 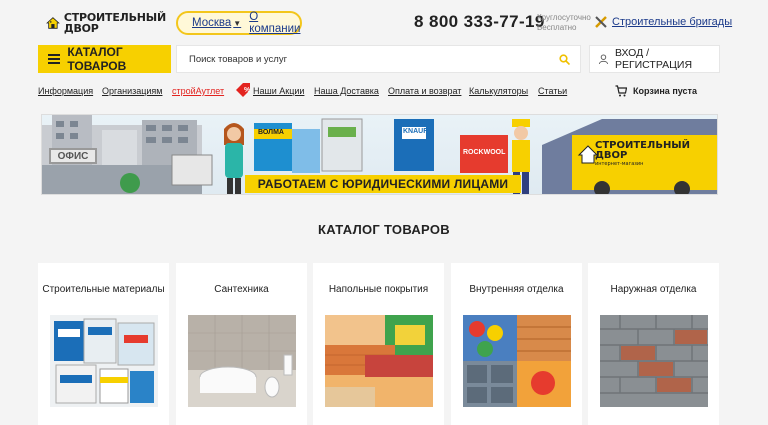 What do you see at coordinates (384, 229) in the screenshot?
I see `catalog-title: КАТАЛОГ ТОВАРОВ` at bounding box center [384, 229].